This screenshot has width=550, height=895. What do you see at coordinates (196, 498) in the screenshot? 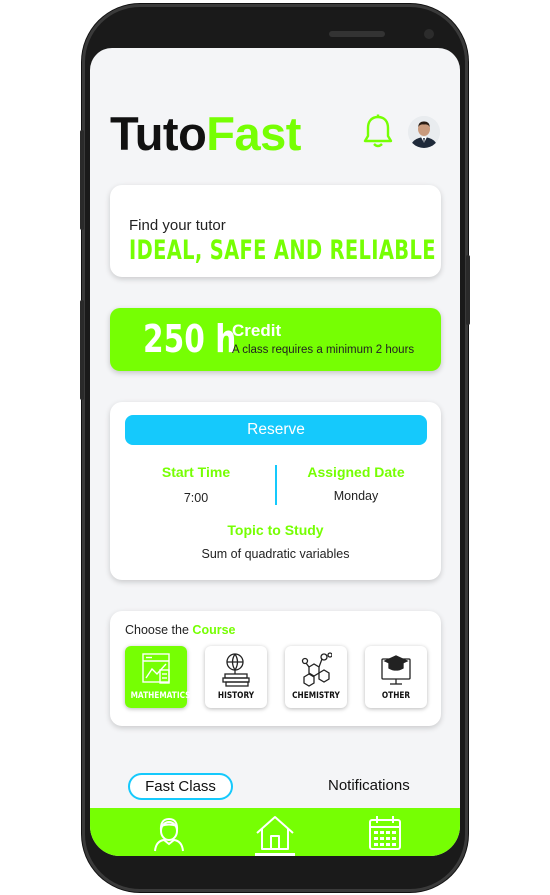
I see `start-time-value: 7:00` at bounding box center [196, 498].